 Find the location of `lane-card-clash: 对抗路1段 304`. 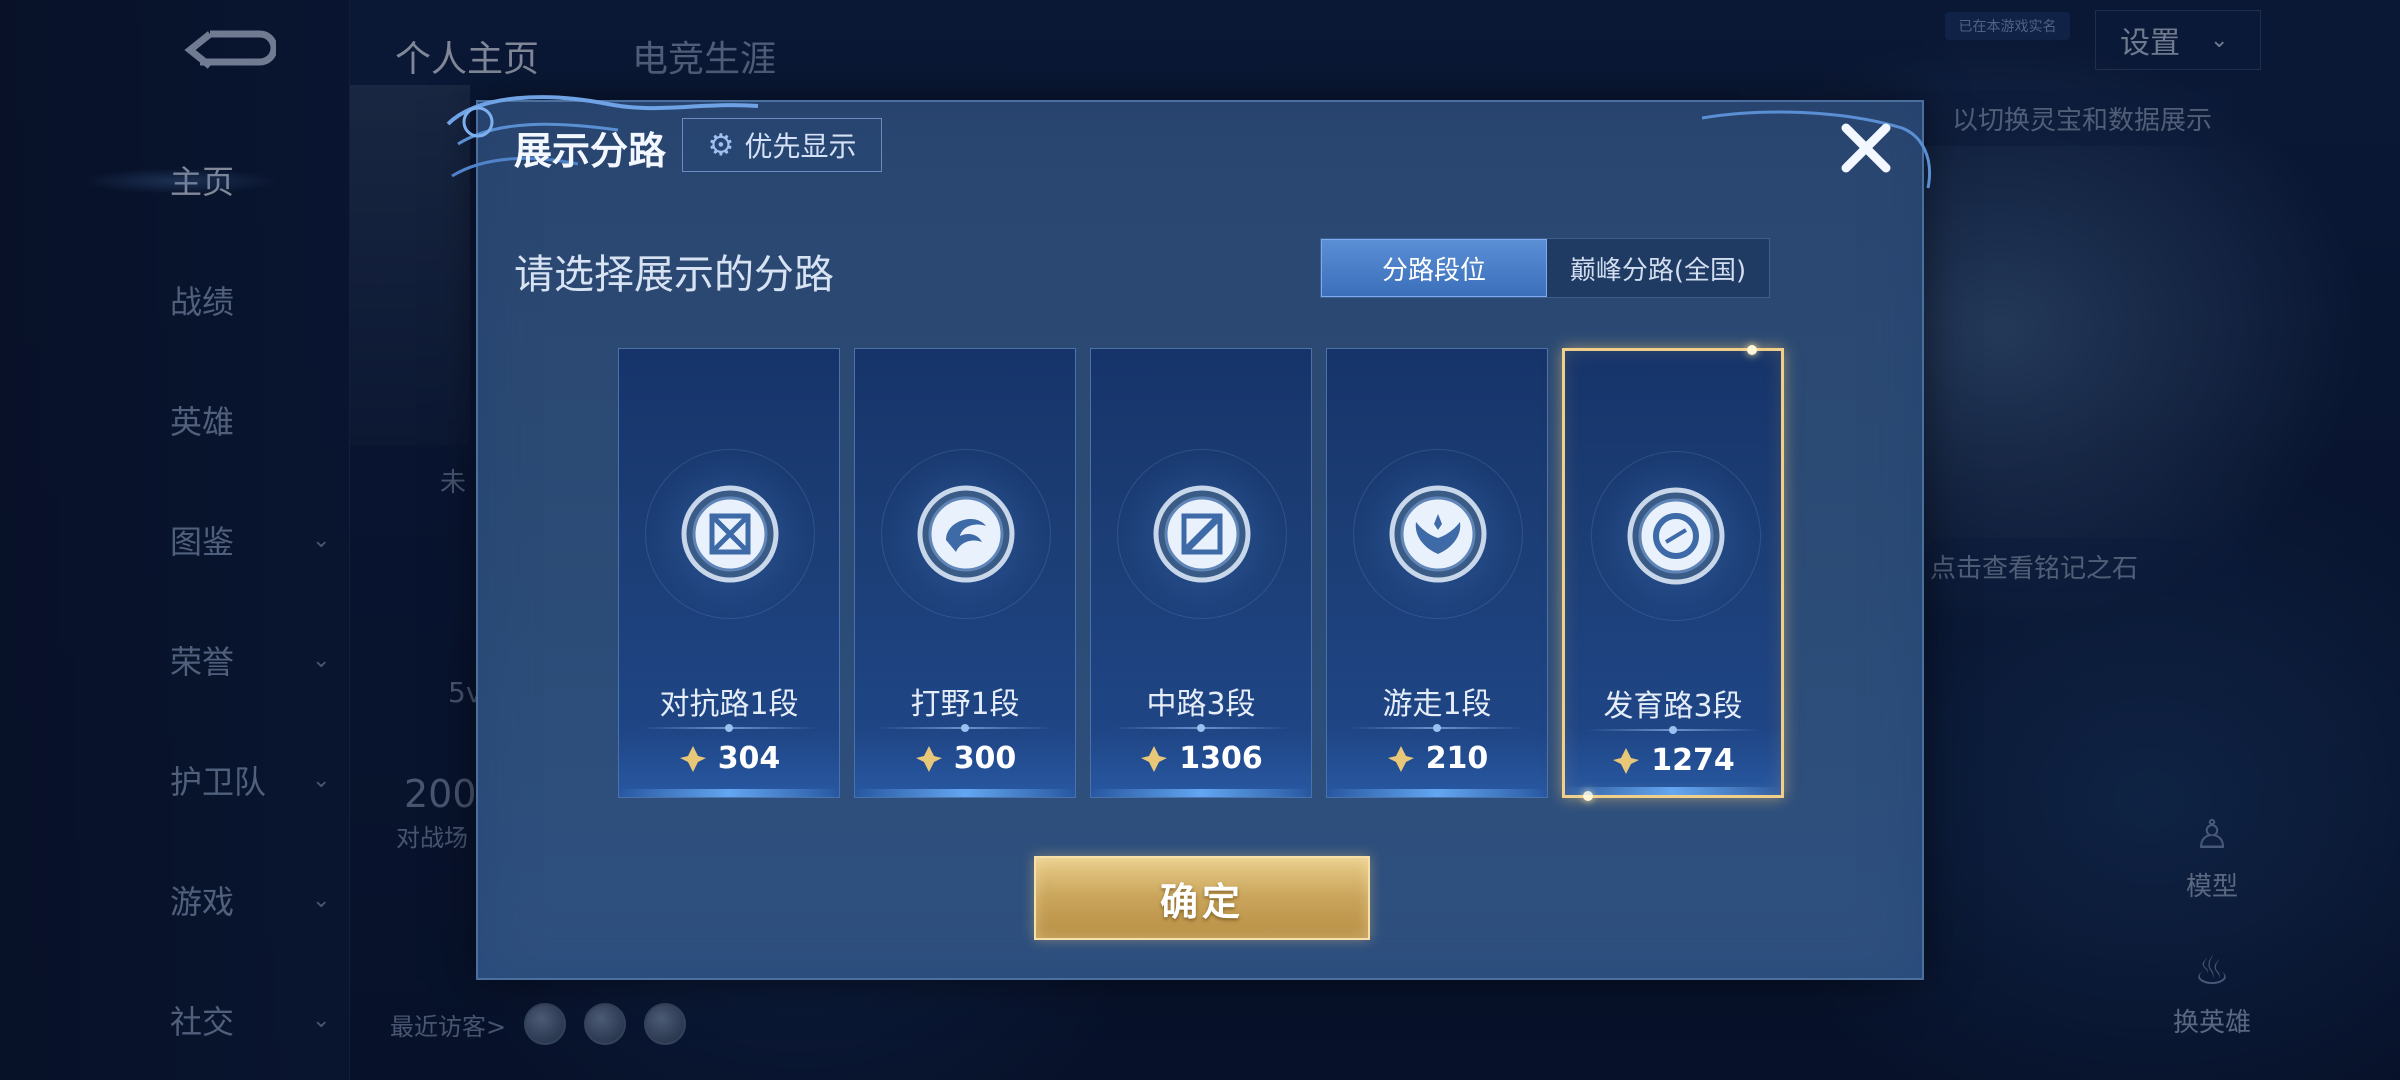

lane-card-clash: 对抗路1段 304 is located at coordinates (729, 573).